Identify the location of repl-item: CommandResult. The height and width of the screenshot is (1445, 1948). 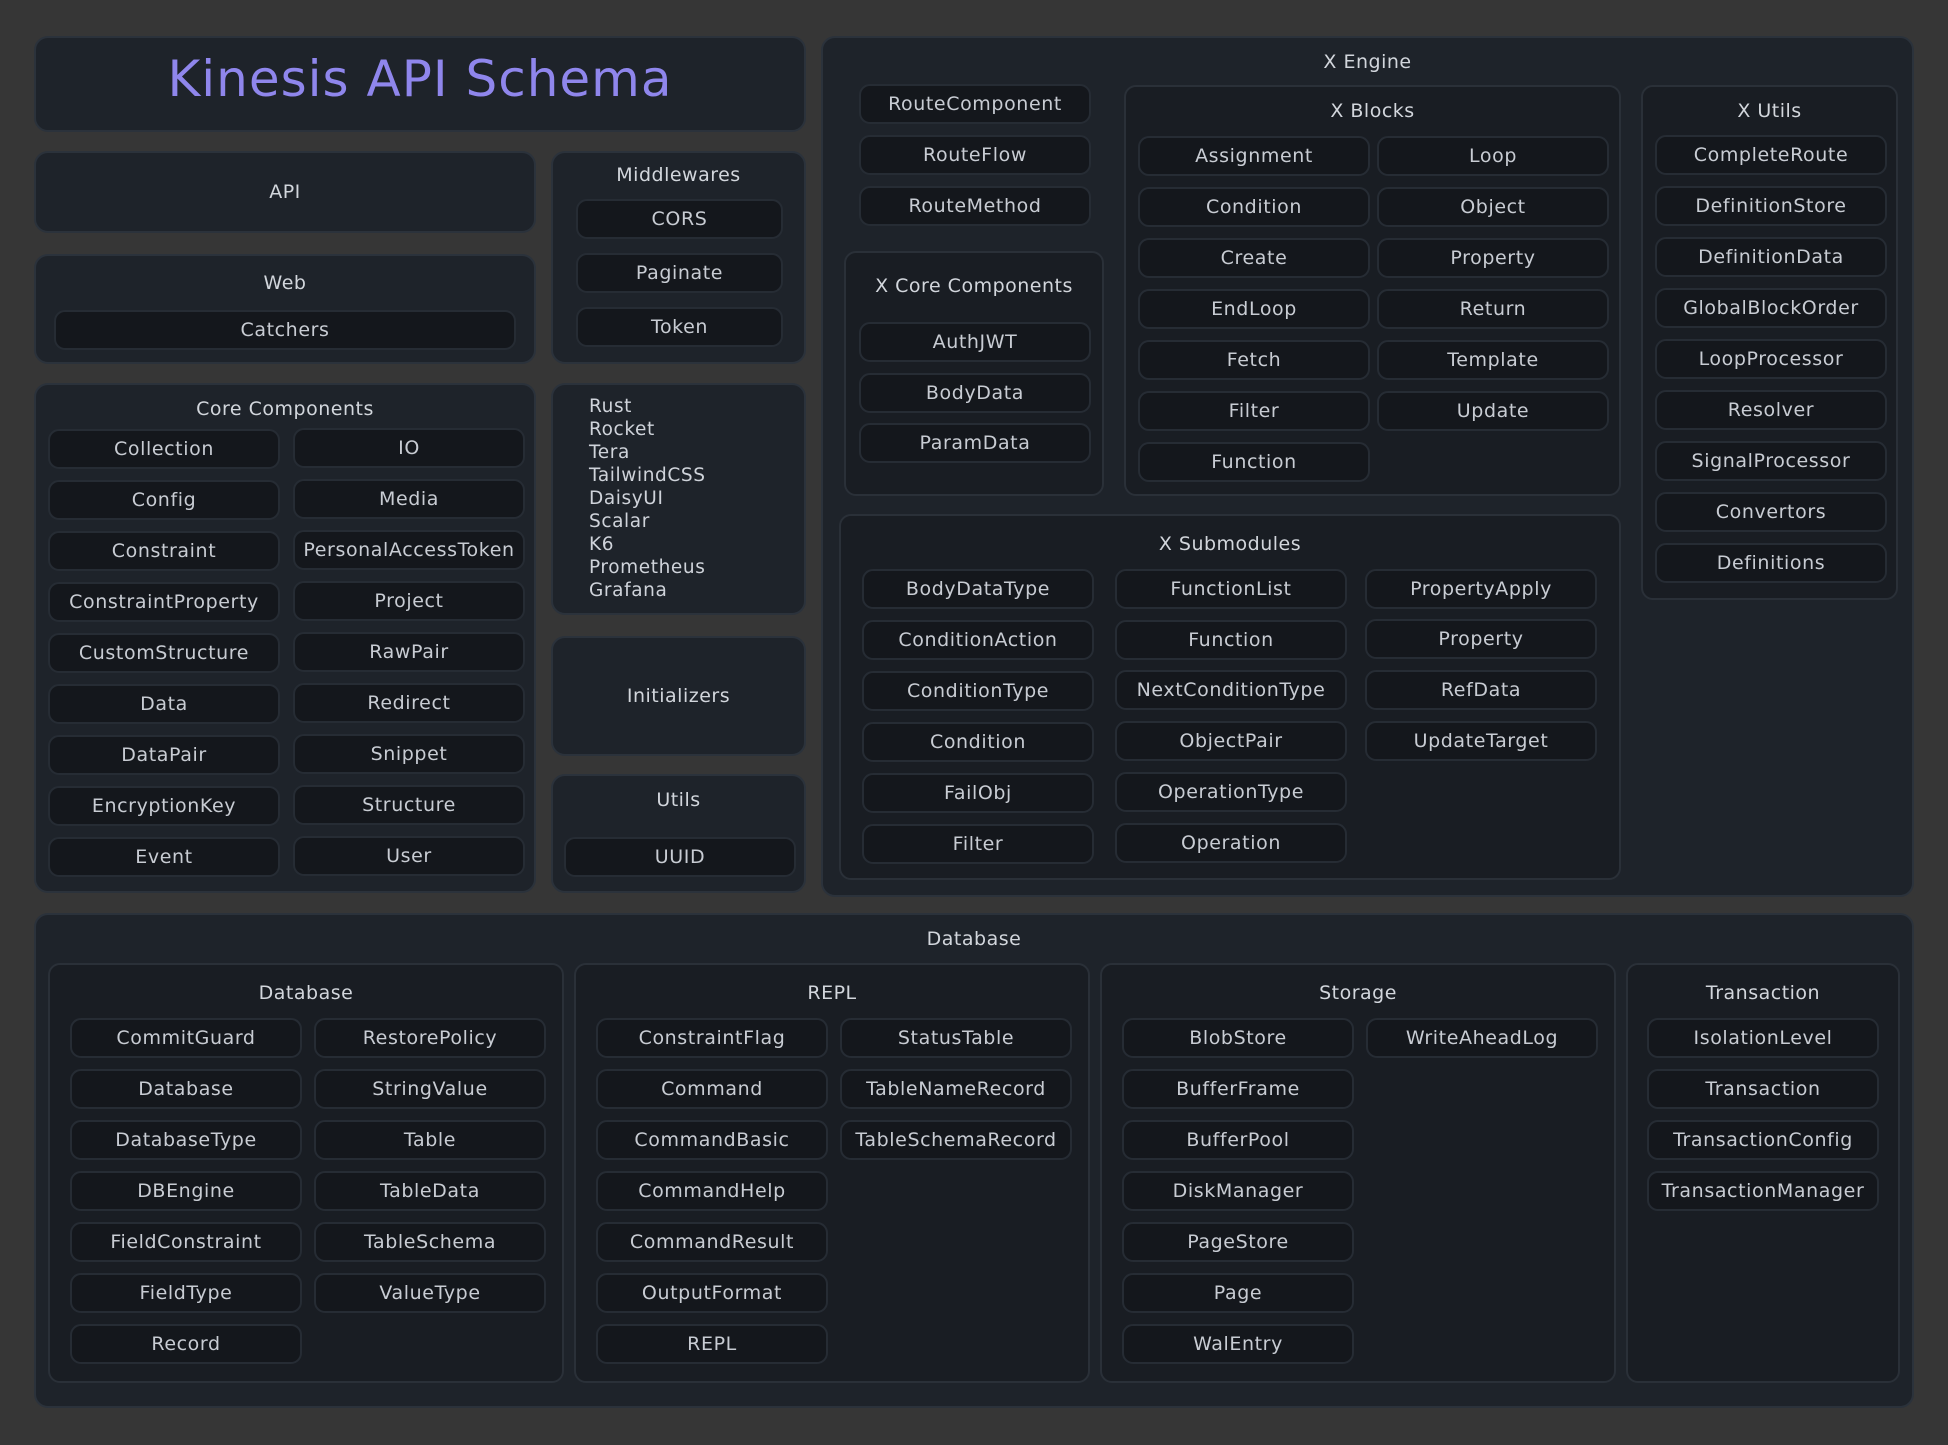
(712, 1242).